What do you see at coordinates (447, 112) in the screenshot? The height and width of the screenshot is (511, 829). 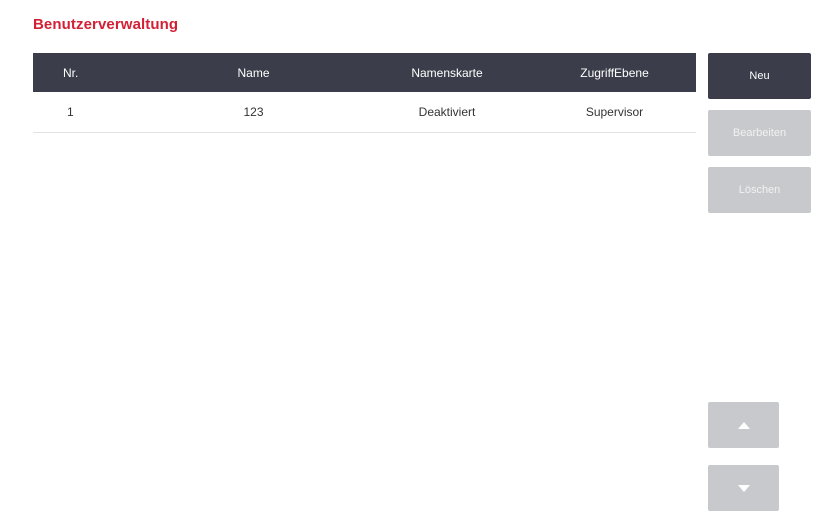 I see `cell-name-card: Deaktiviert` at bounding box center [447, 112].